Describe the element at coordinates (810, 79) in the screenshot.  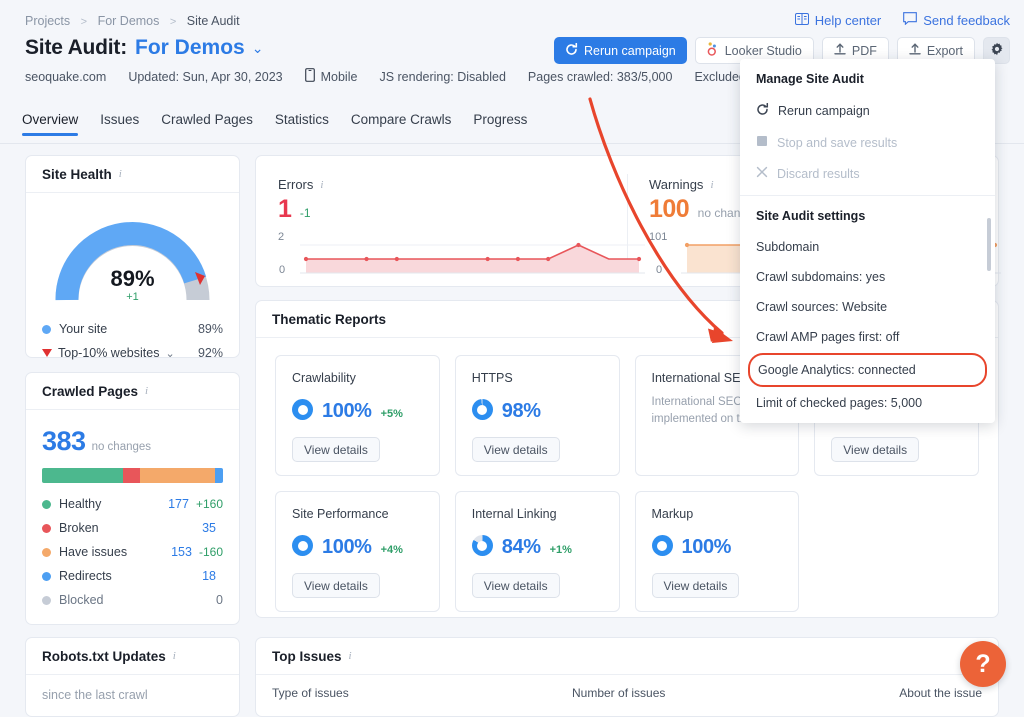
I see `dropdown-section-title-manage: Manage Site Audit` at that location.